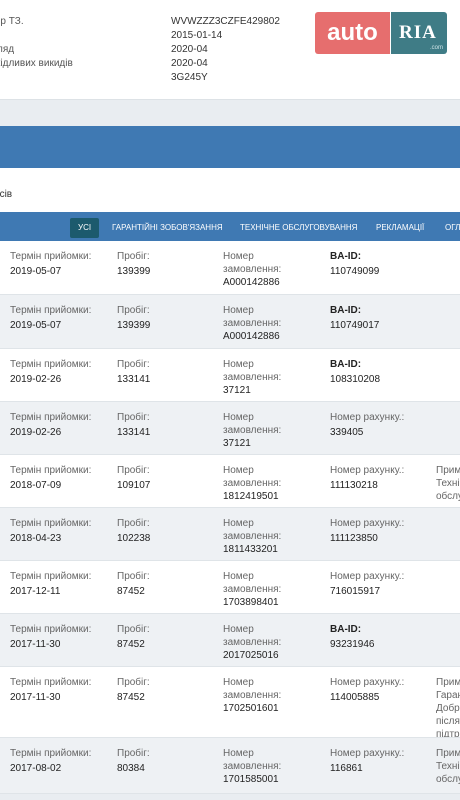  I want to click on id-cell: BA-ID: 108310208, so click(355, 372).